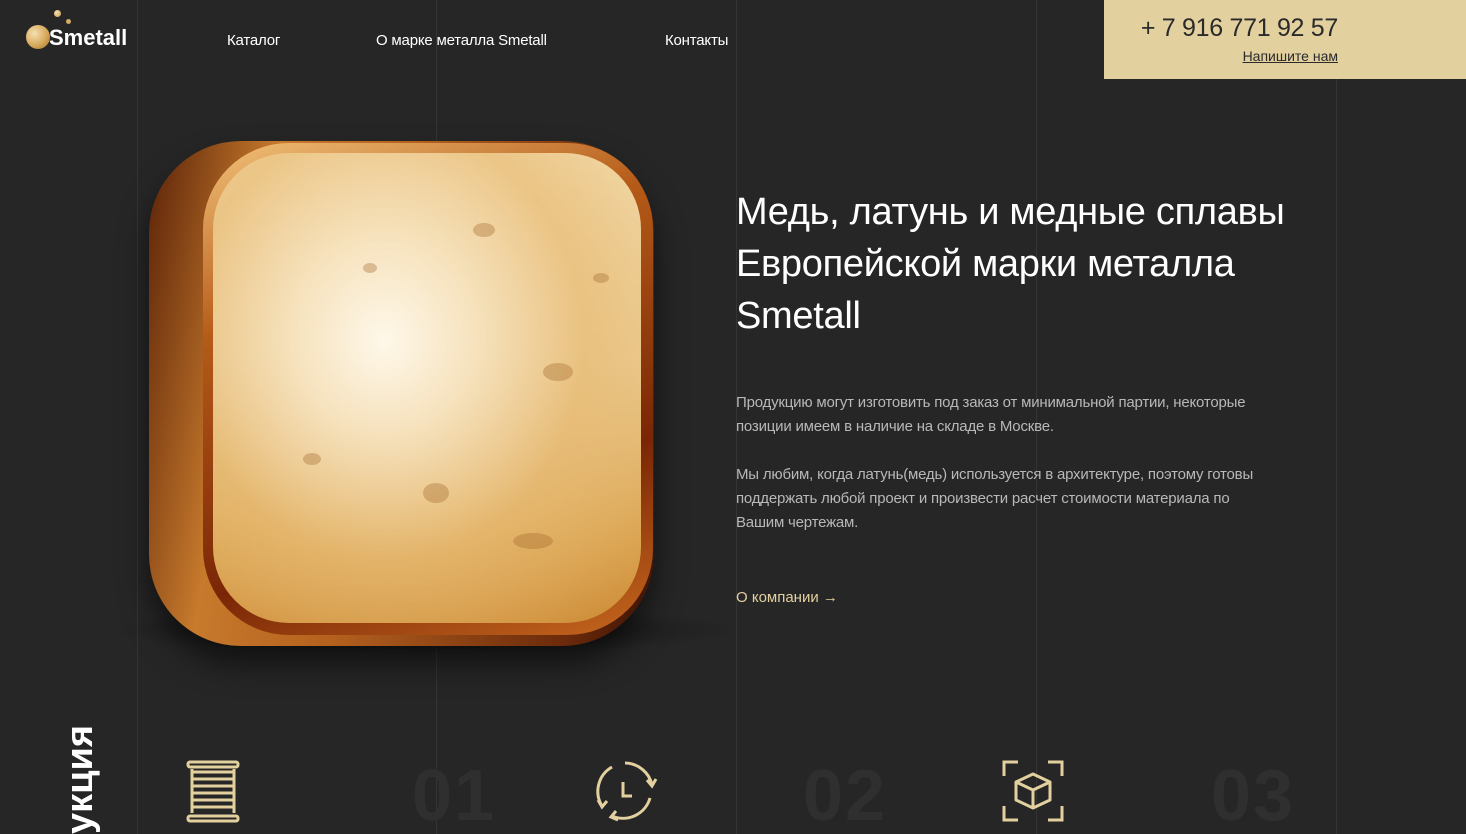 This screenshot has width=1466, height=834. What do you see at coordinates (696, 40) in the screenshot?
I see `nav-item-contacts: Контакты` at bounding box center [696, 40].